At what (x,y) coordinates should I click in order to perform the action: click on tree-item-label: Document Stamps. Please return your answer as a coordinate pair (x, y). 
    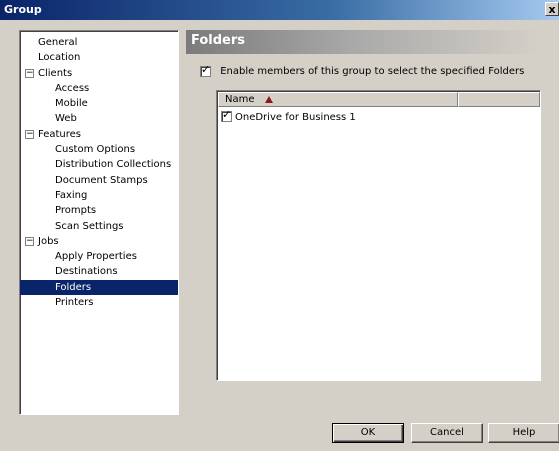
    Looking at the image, I should click on (101, 180).